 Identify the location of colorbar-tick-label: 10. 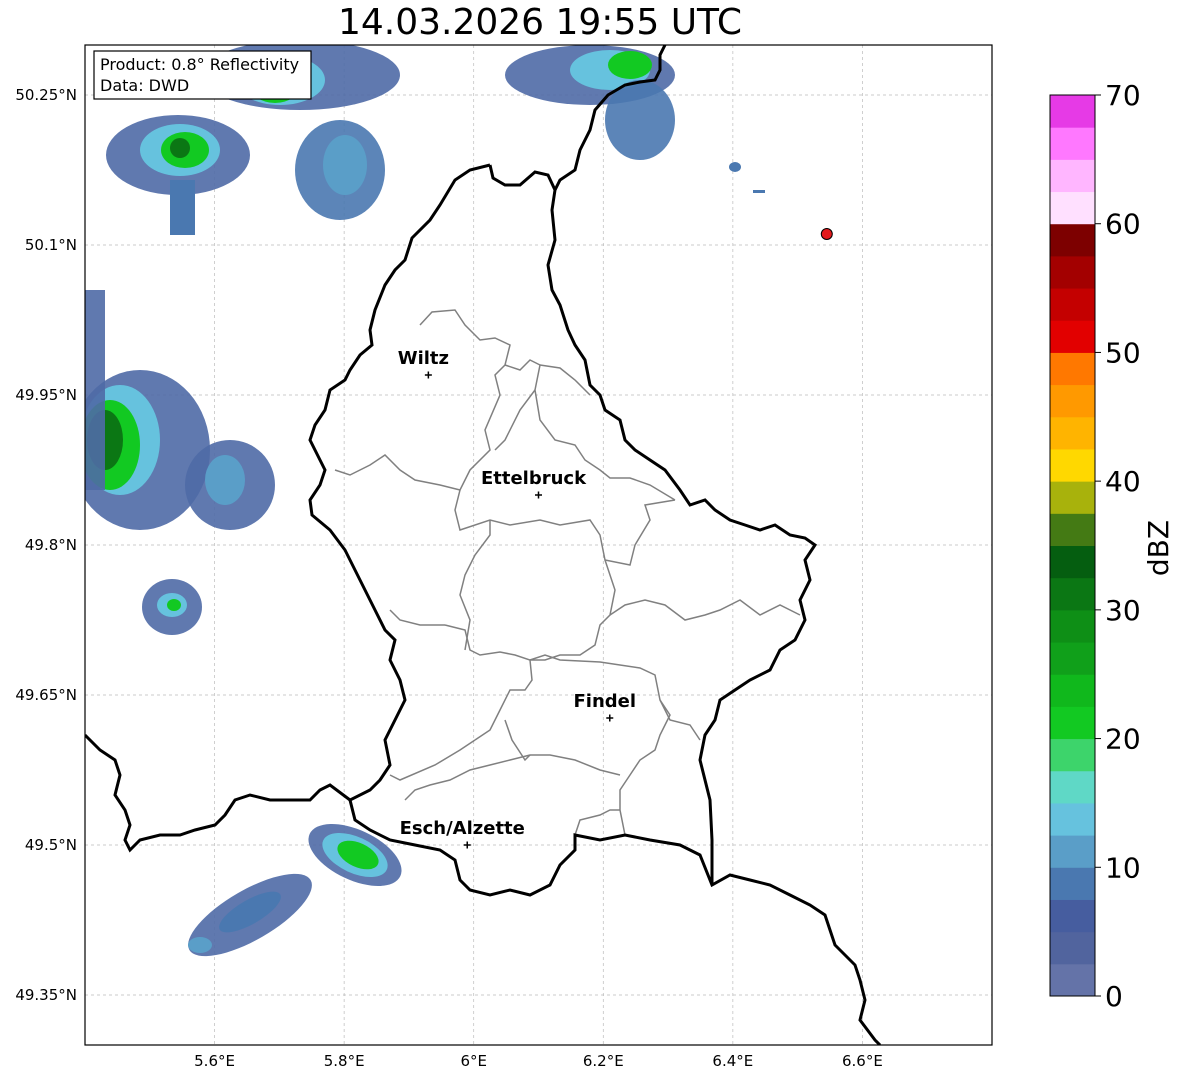
(1123, 867).